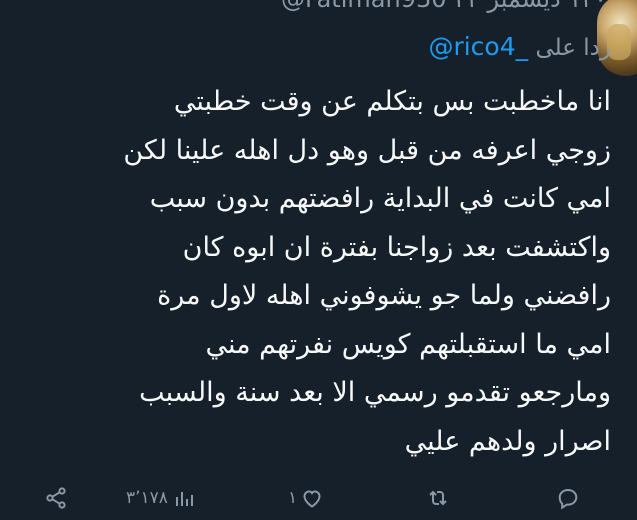 The height and width of the screenshot is (520, 637). I want to click on views-icon, so click(184, 499).